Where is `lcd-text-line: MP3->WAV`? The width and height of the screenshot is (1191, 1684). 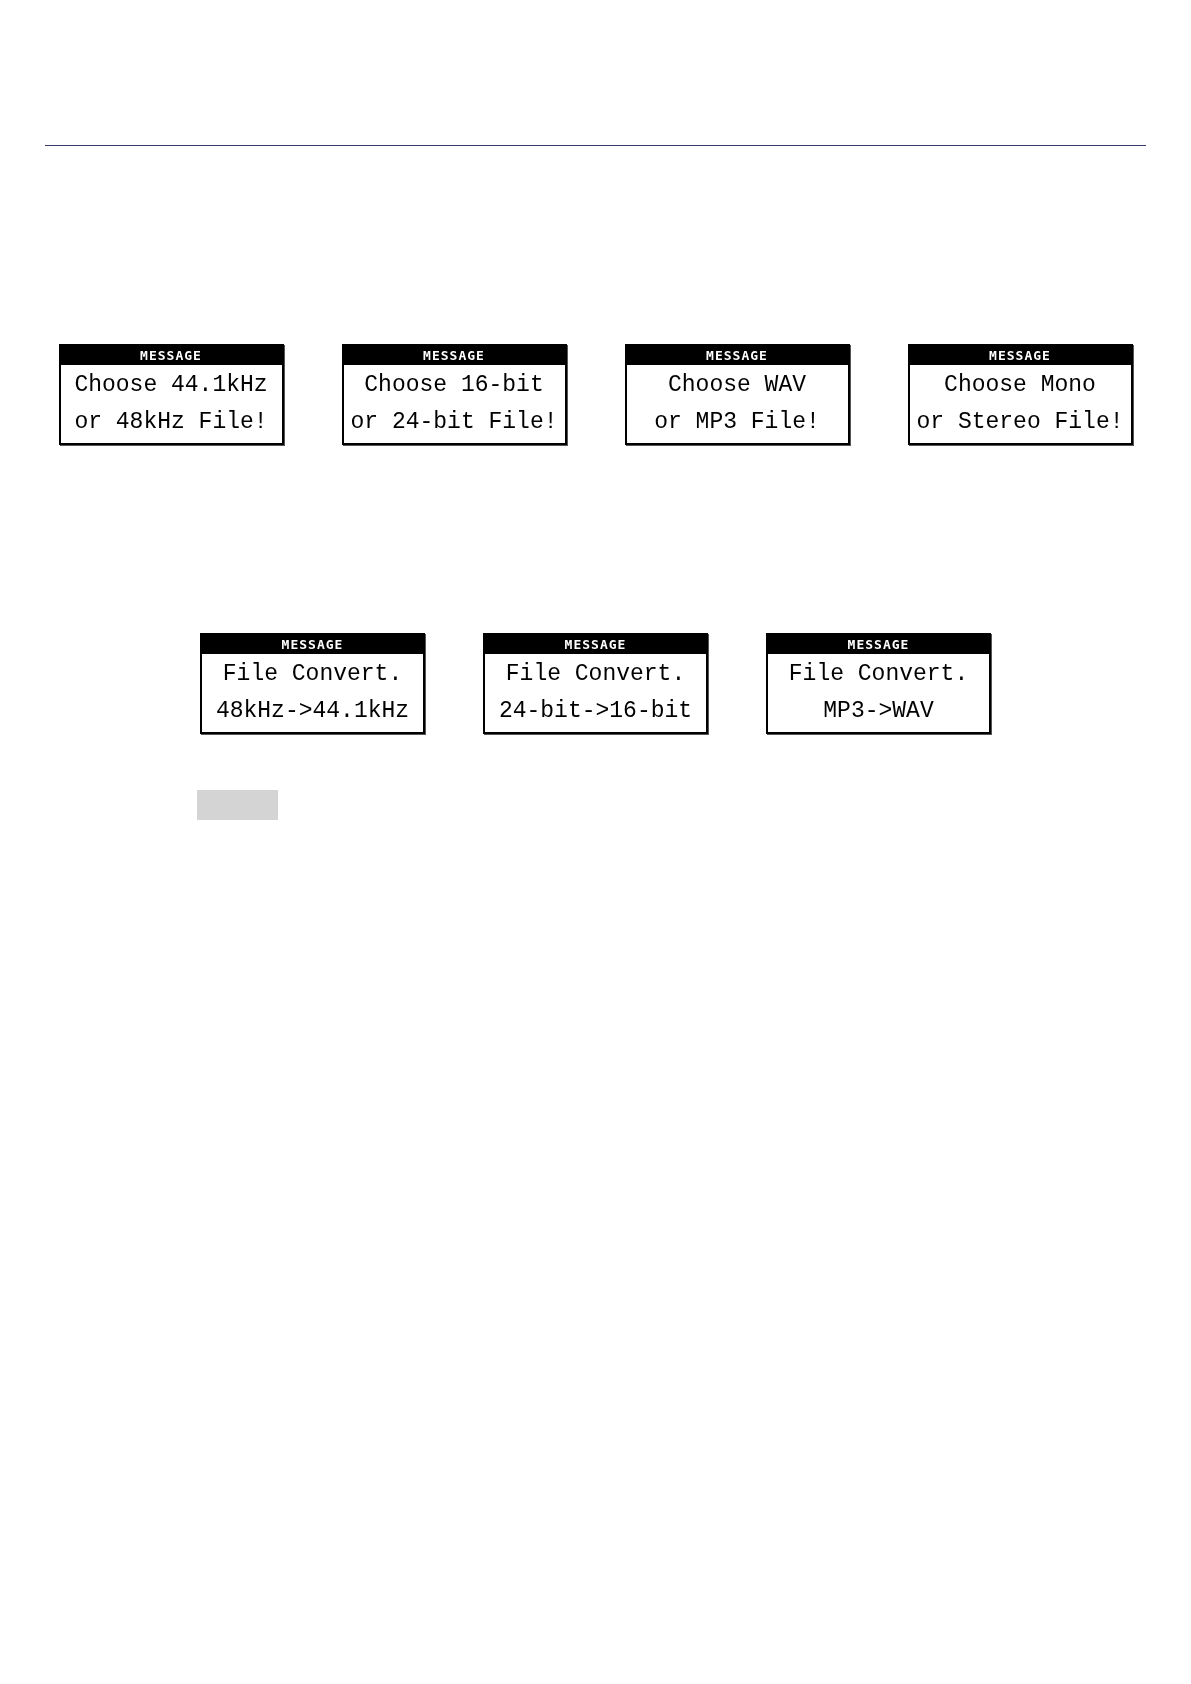 lcd-text-line: MP3->WAV is located at coordinates (878, 711).